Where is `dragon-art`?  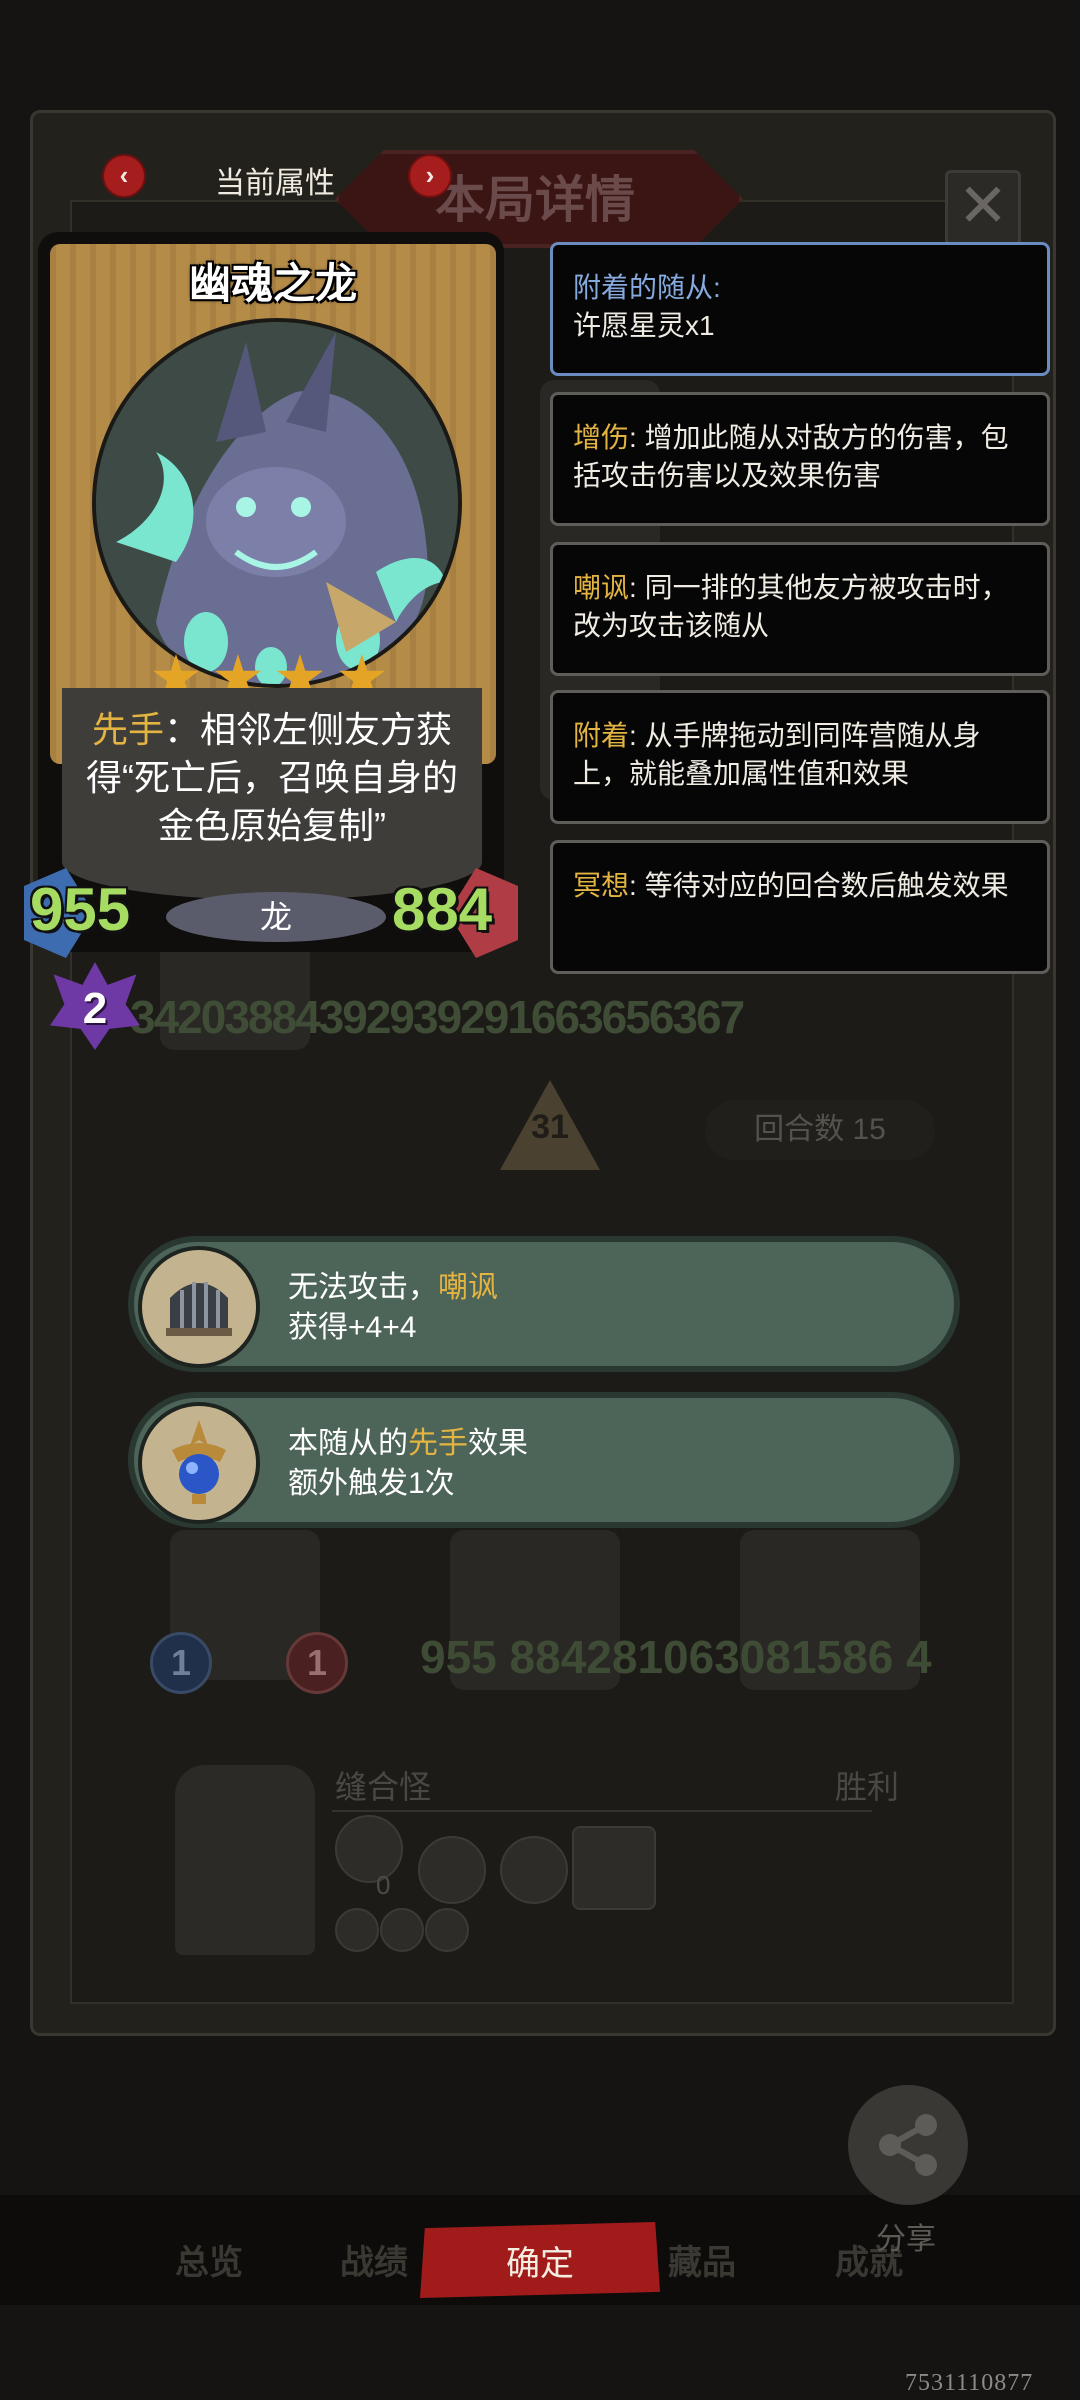 dragon-art is located at coordinates (277, 503).